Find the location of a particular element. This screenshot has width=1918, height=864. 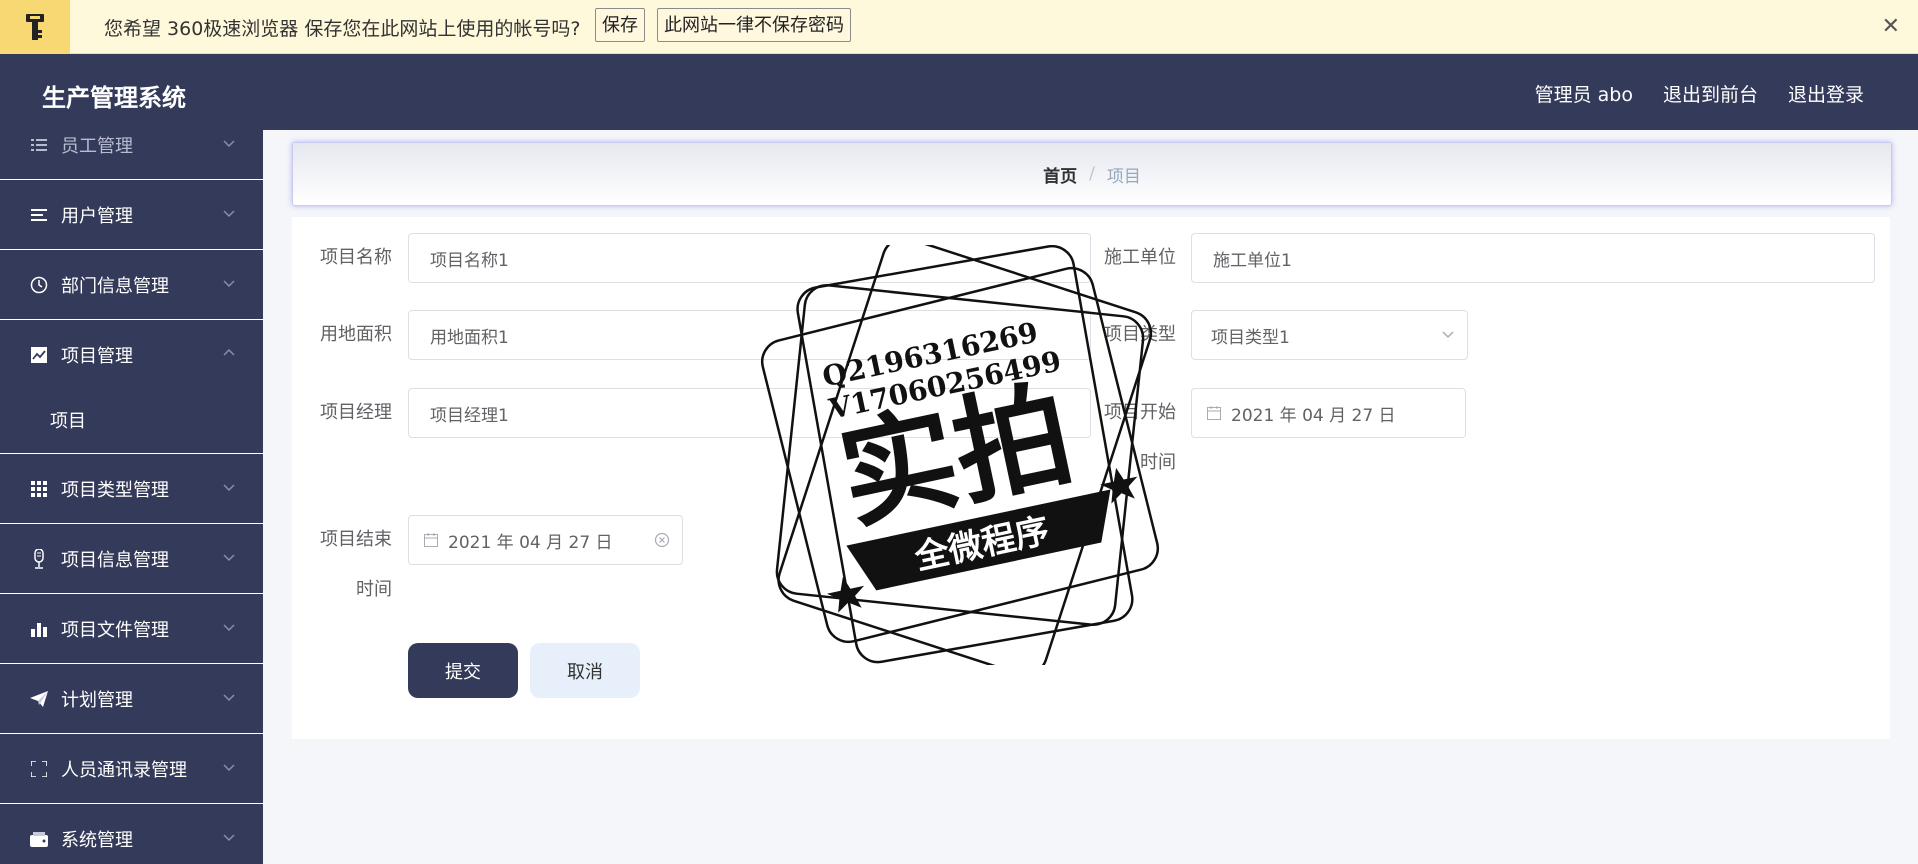

sidebar-item-label: 部门信息管理 is located at coordinates (115, 286).